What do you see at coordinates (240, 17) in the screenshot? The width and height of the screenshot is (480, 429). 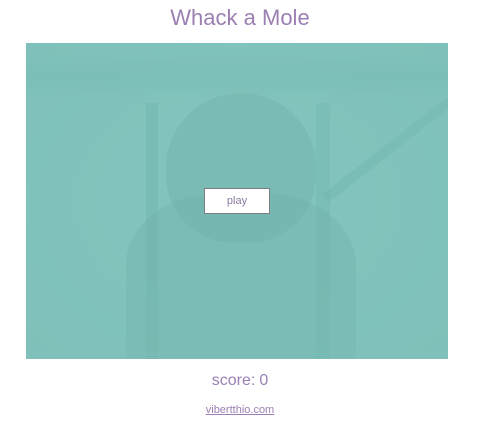 I see `page-title: Whack a Mole` at bounding box center [240, 17].